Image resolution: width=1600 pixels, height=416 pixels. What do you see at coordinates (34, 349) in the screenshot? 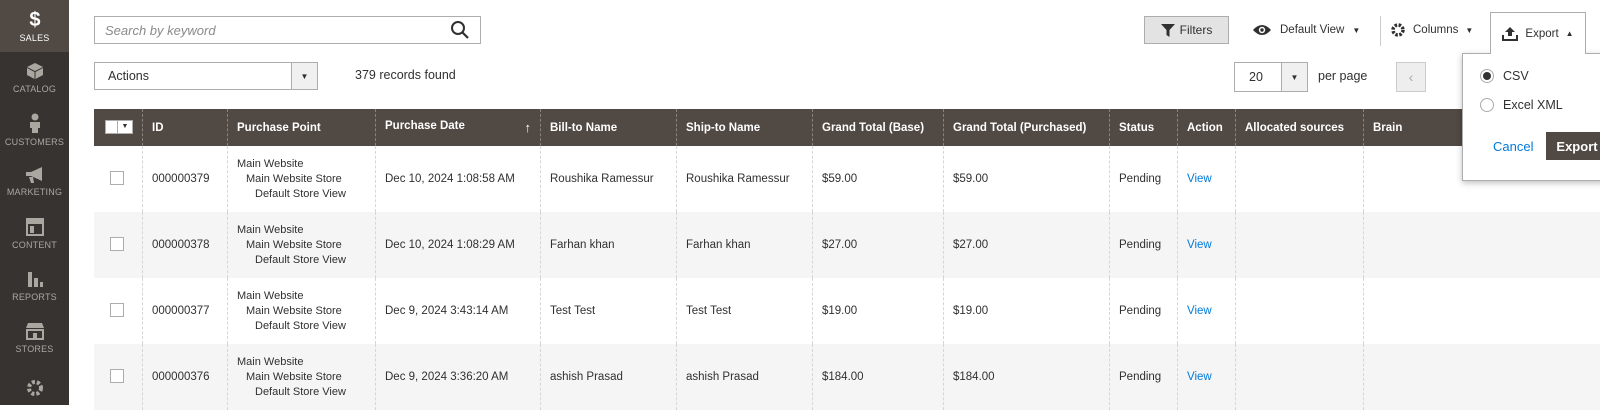
I see `sidebar-item-label: STORES` at bounding box center [34, 349].